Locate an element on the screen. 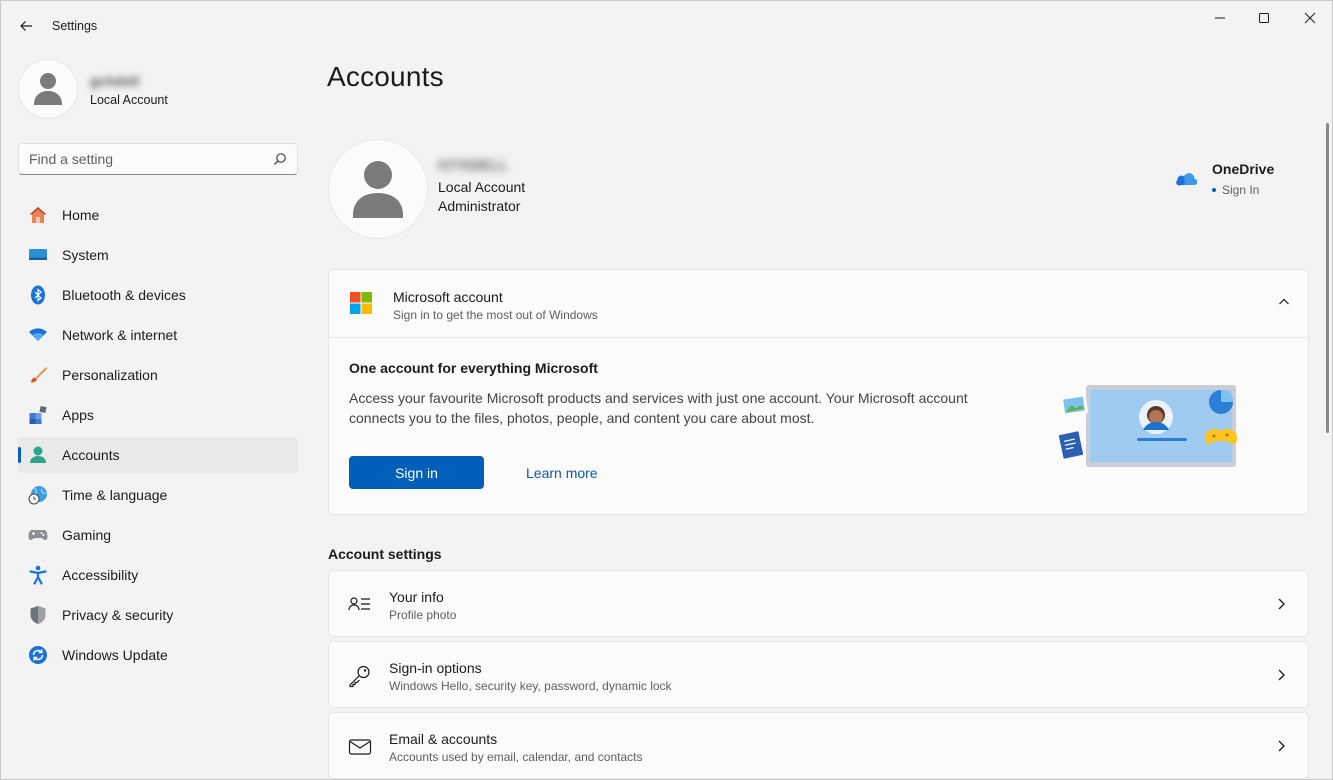 Image resolution: width=1333 pixels, height=780 pixels. sidebar-item-network: Network & internet is located at coordinates (158, 335).